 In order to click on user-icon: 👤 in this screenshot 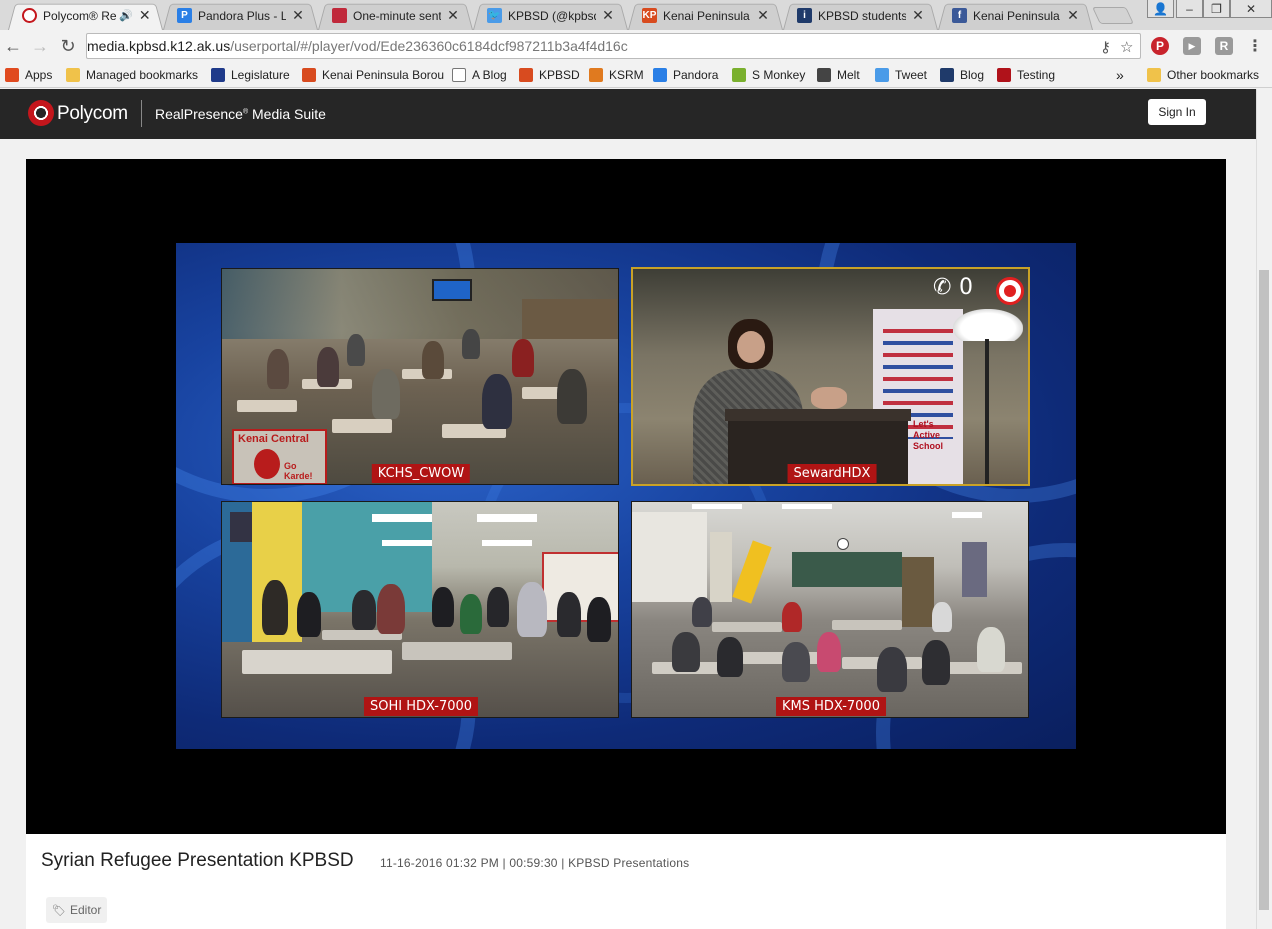, I will do `click(1160, 9)`.